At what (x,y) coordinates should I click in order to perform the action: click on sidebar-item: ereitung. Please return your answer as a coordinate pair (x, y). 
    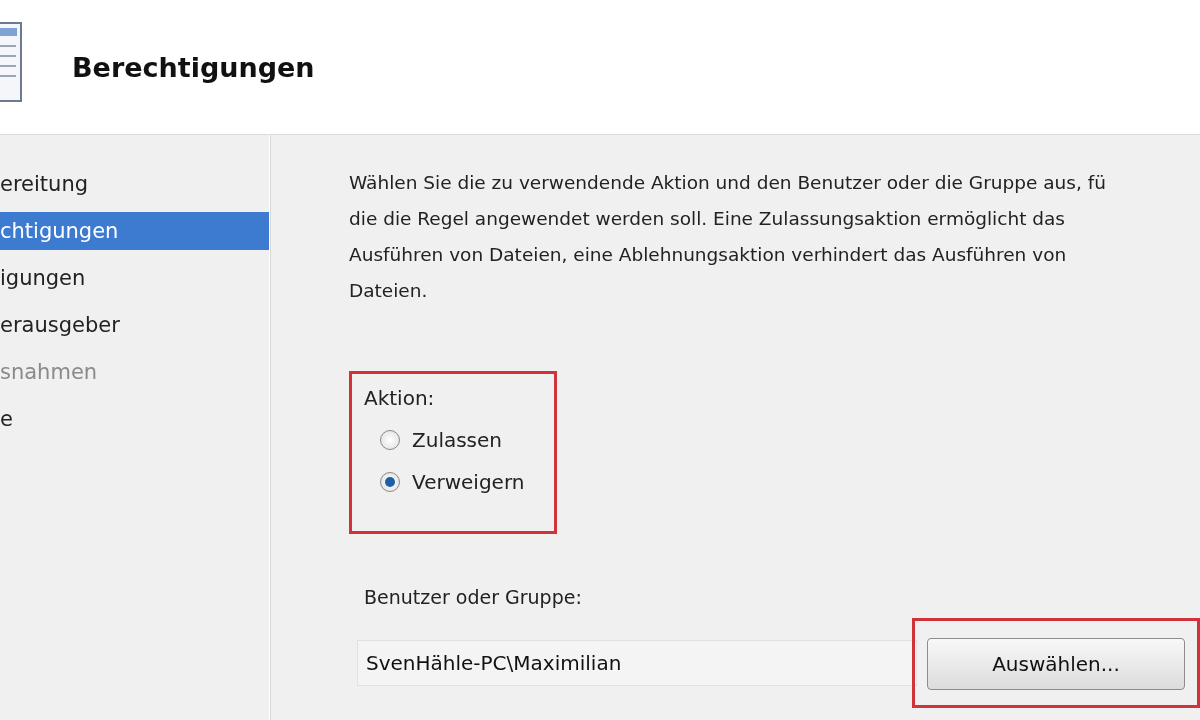
    Looking at the image, I should click on (134, 184).